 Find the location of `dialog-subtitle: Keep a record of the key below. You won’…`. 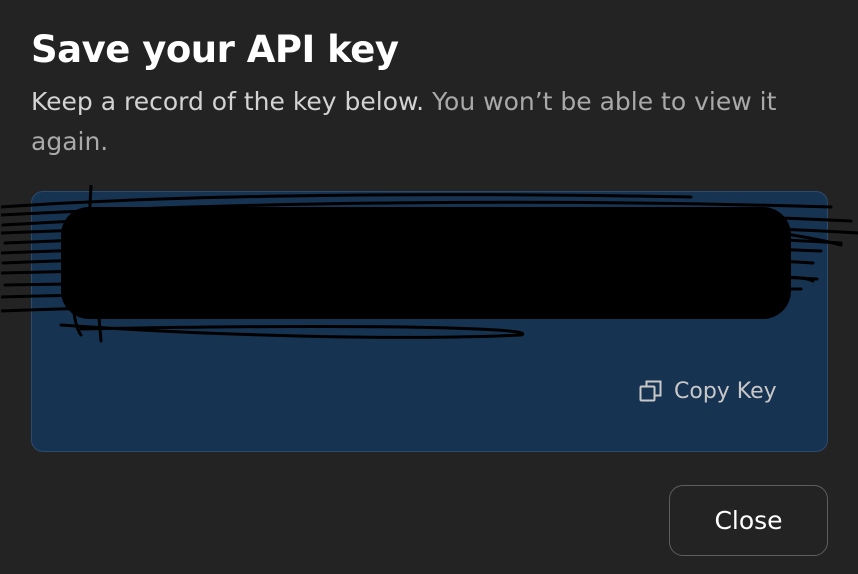

dialog-subtitle: Keep a record of the key below. You won’… is located at coordinates (431, 122).